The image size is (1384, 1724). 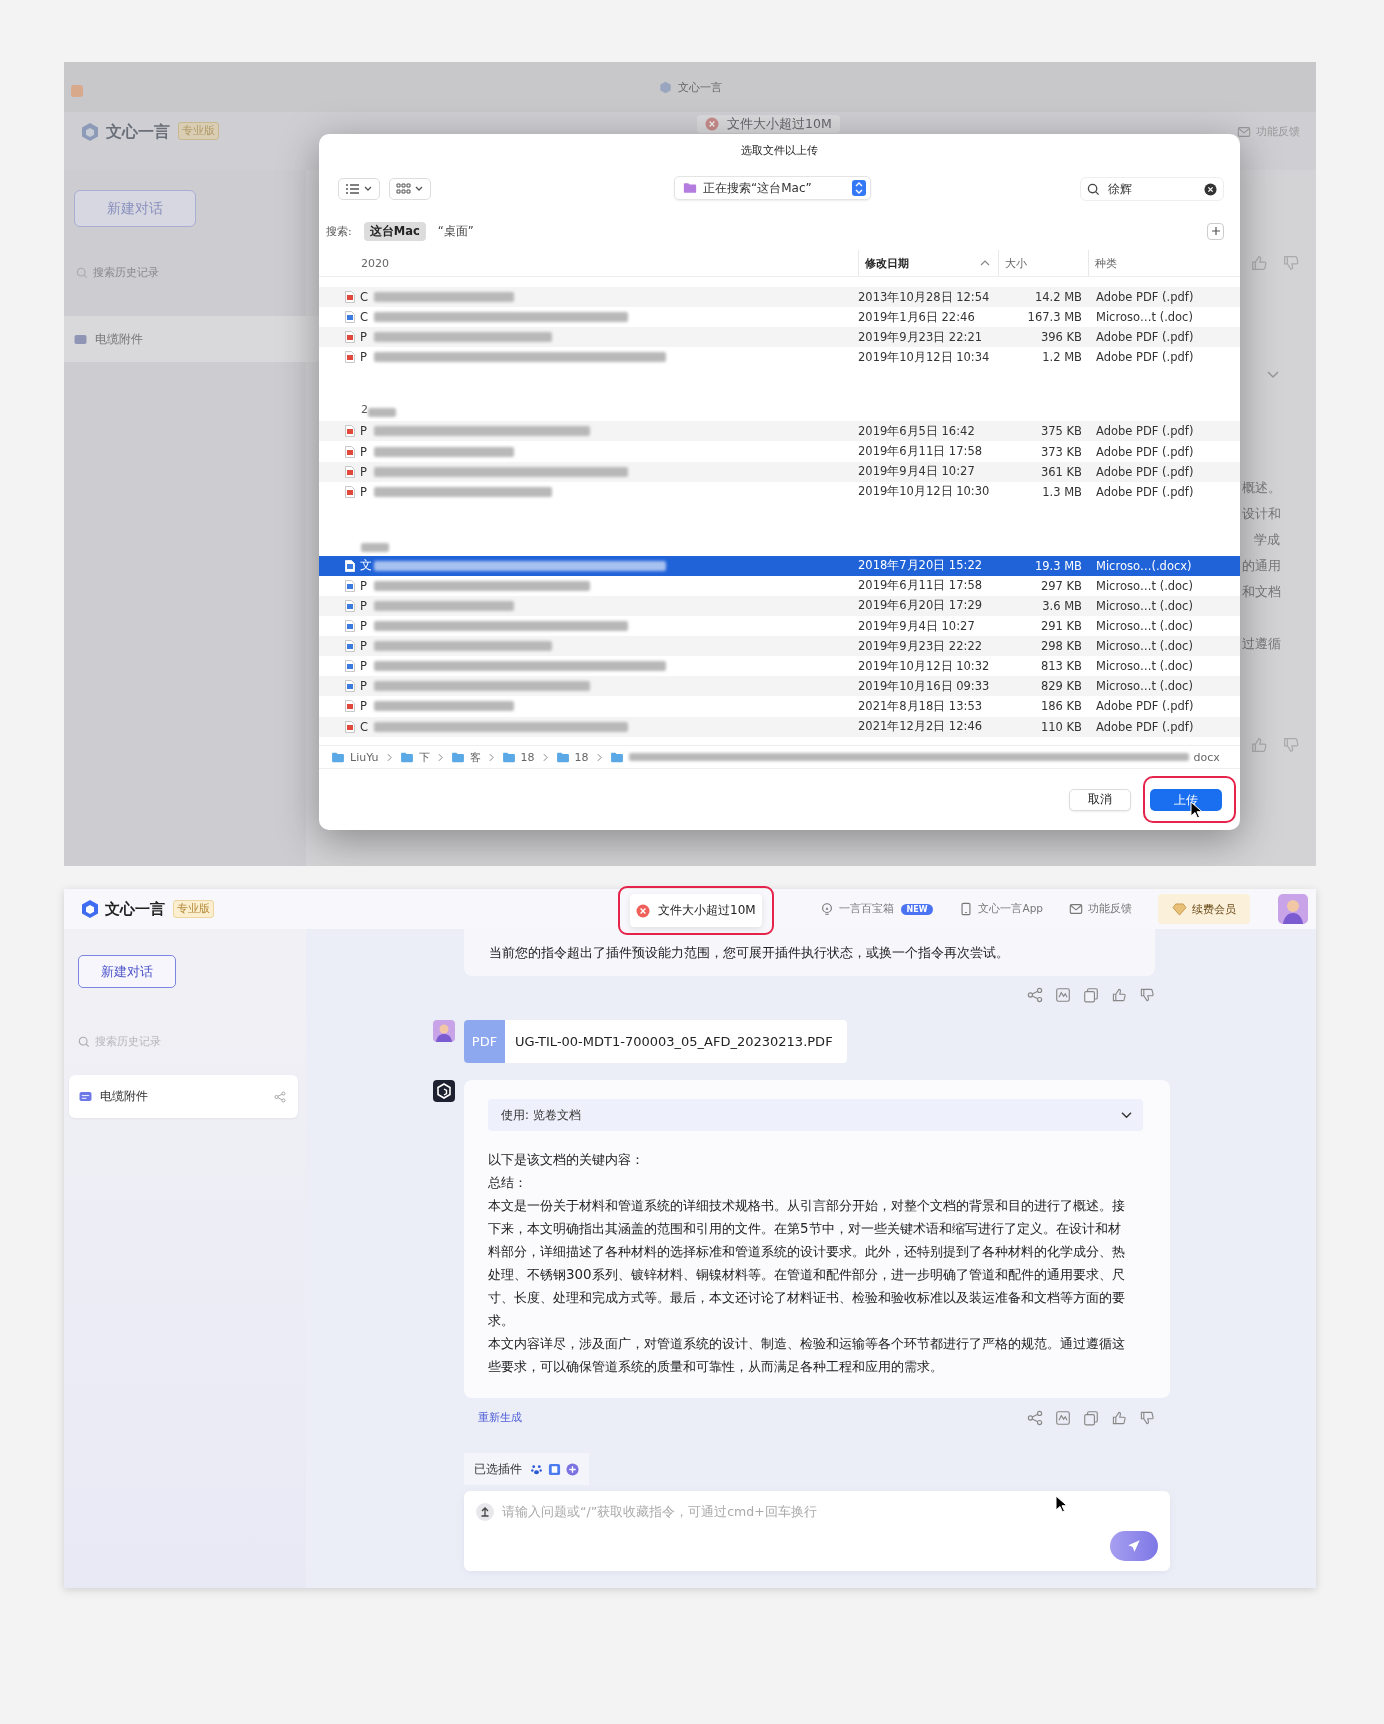 What do you see at coordinates (768, 124) in the screenshot?
I see `error-toast: 文件大小超过10M` at bounding box center [768, 124].